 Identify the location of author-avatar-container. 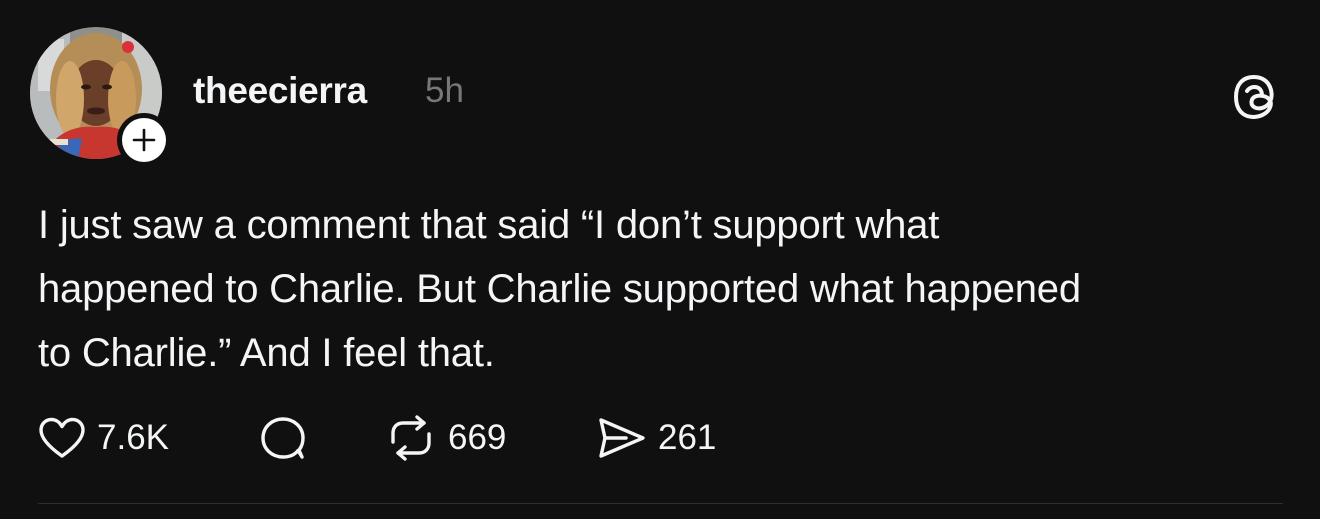
(100, 97).